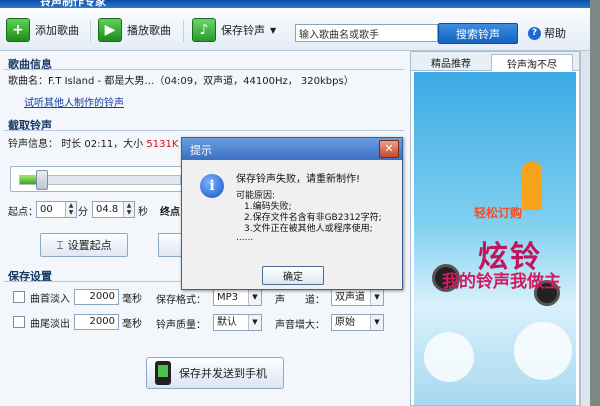 This screenshot has height=406, width=600. Describe the element at coordinates (223, 373) in the screenshot. I see `send-button-label: 保存并发送到手机` at that location.